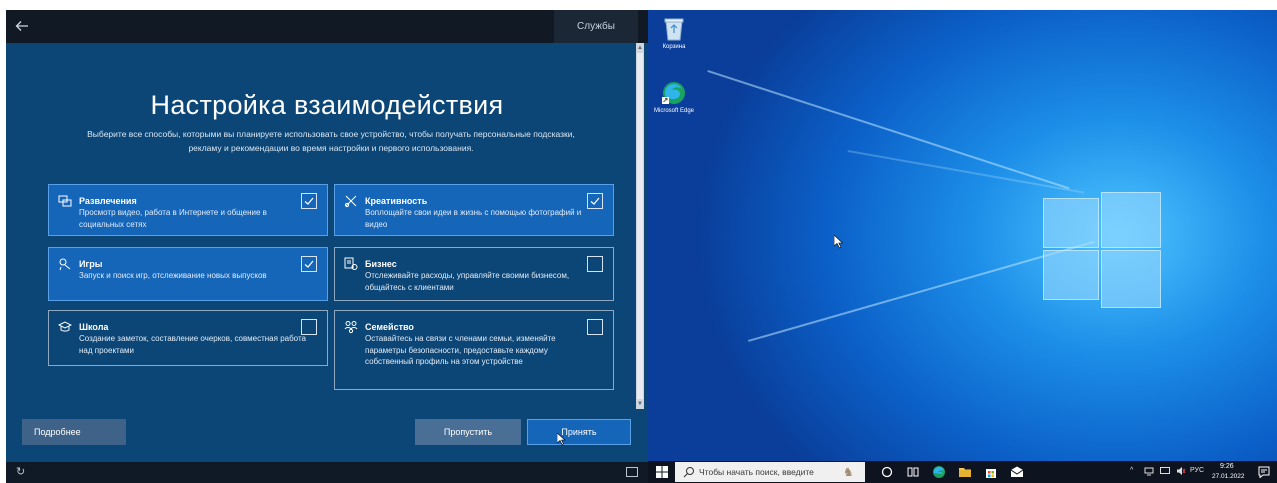 The image size is (1277, 483). Describe the element at coordinates (848, 472) in the screenshot. I see `search-highlight-icon: ♞` at that location.